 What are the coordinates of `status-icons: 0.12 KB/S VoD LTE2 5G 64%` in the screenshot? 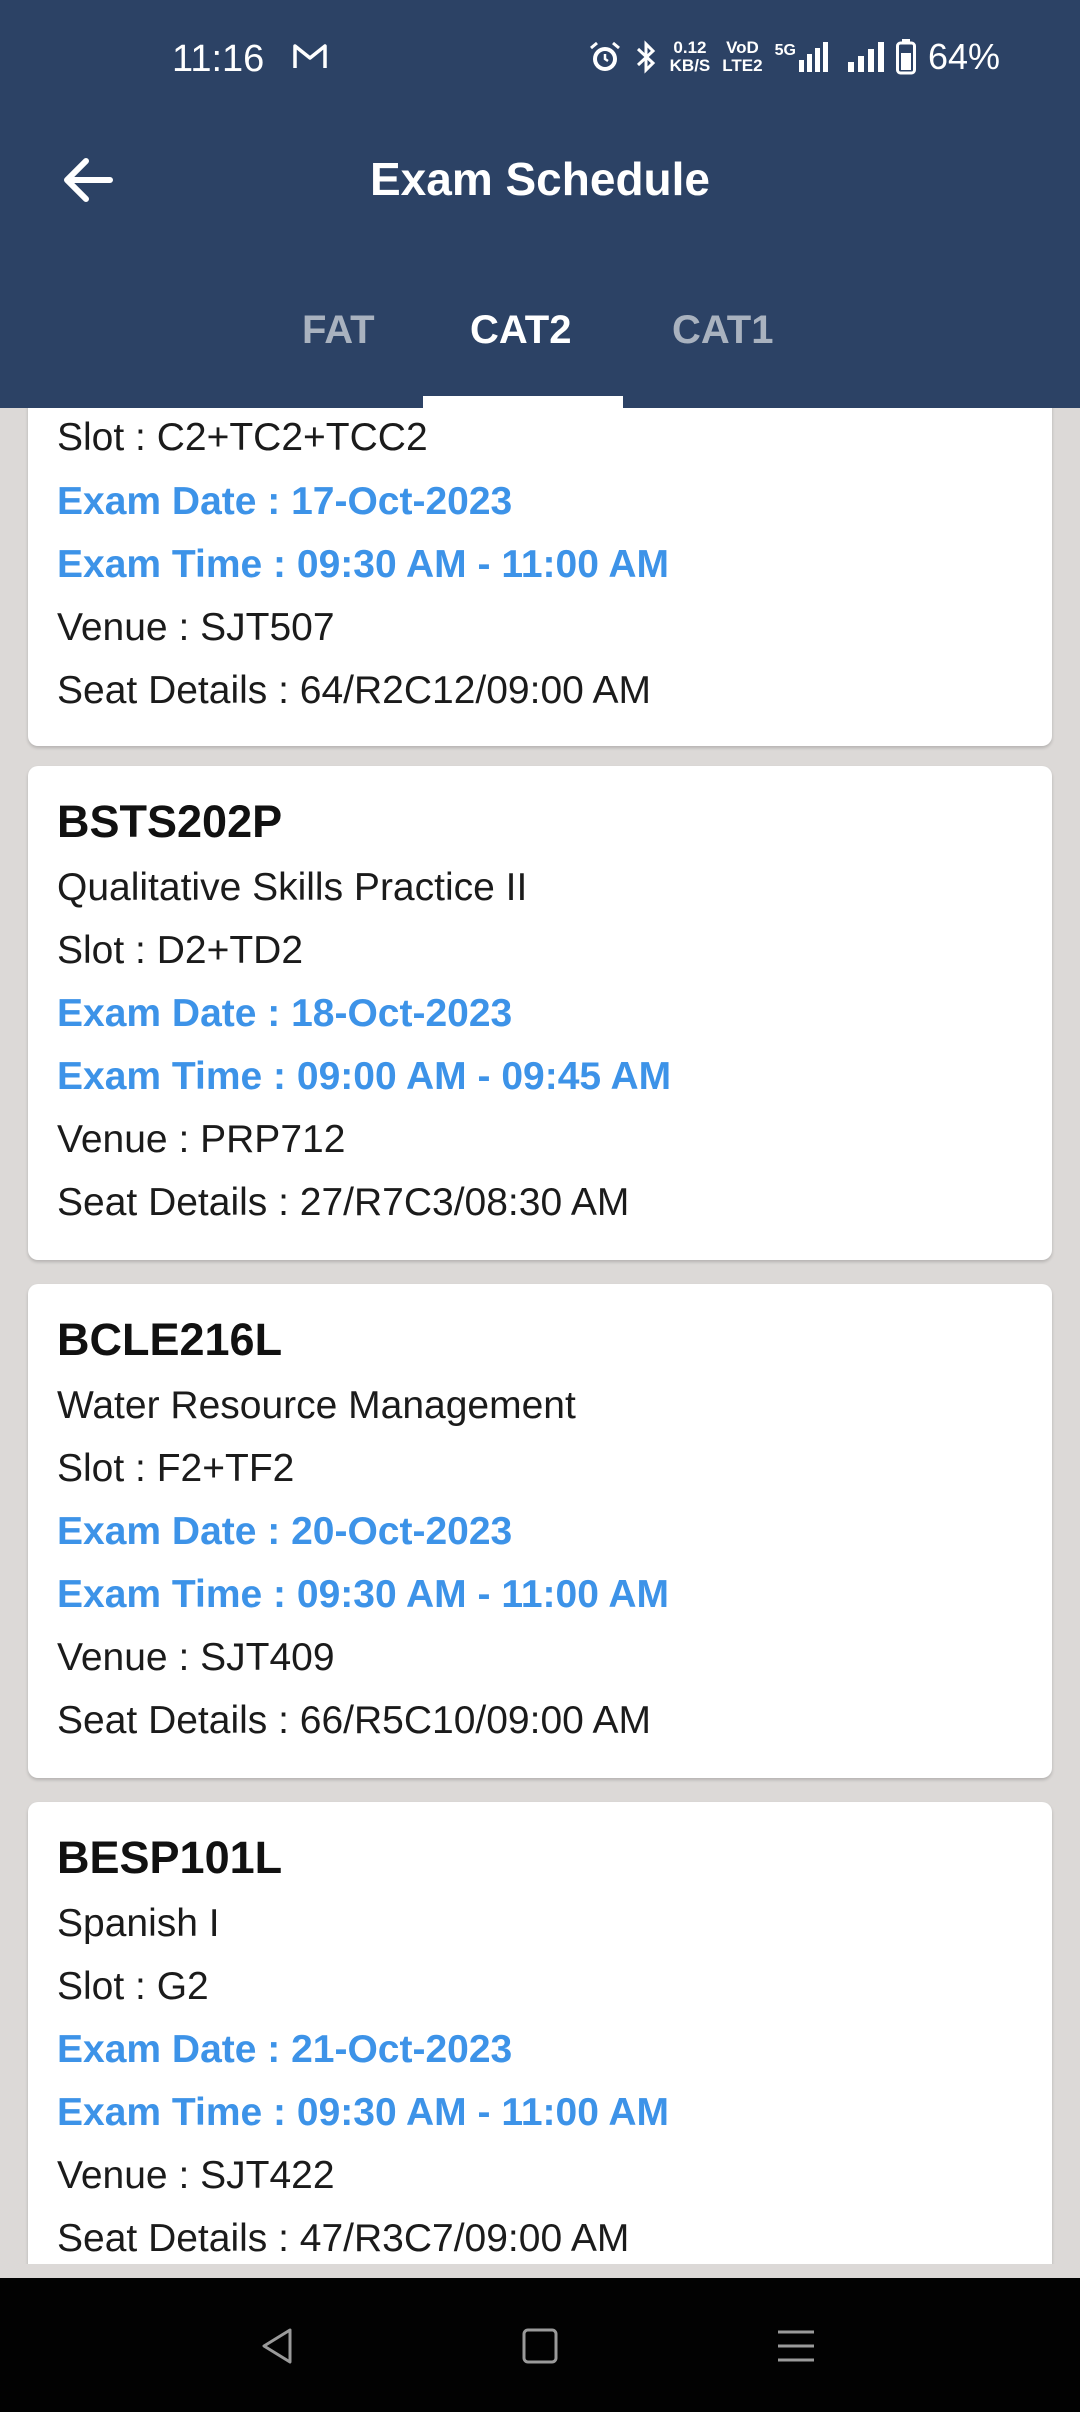 It's located at (794, 57).